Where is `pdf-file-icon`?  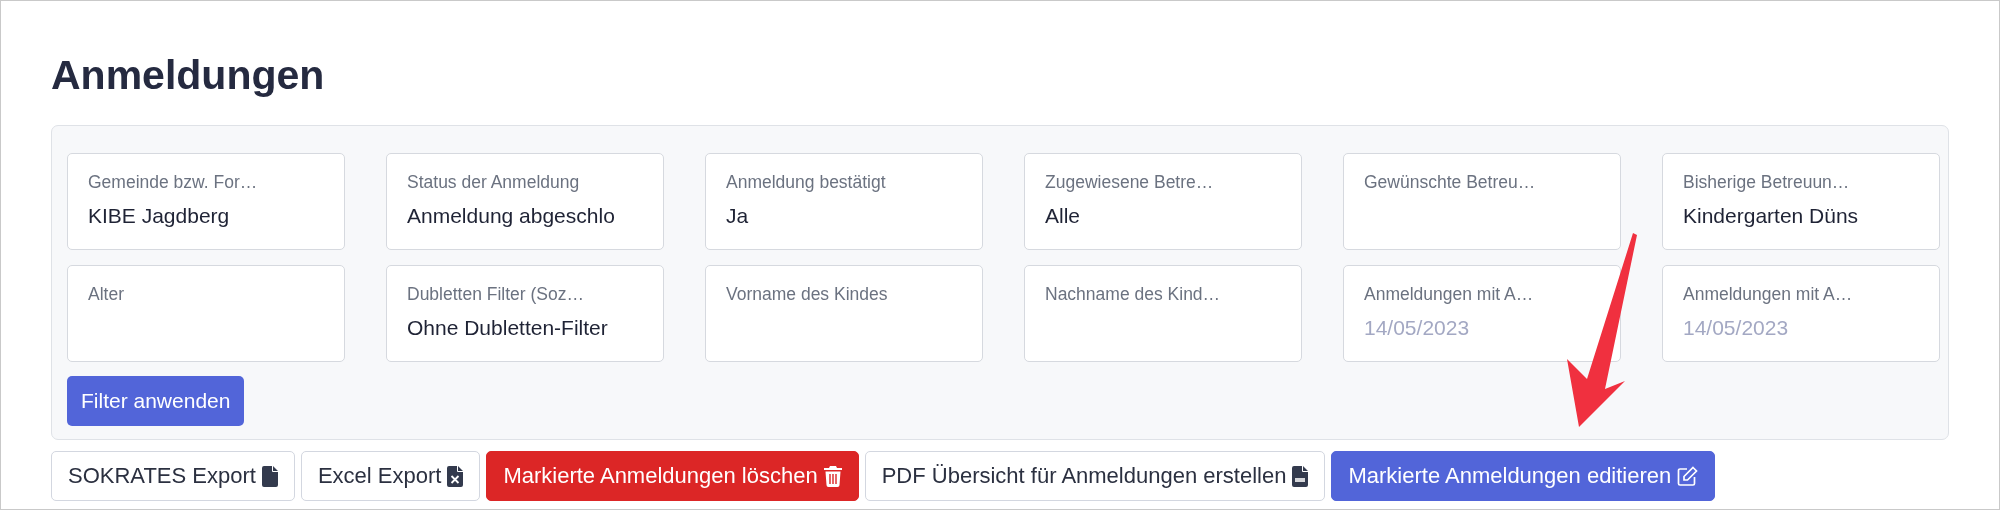 pdf-file-icon is located at coordinates (1300, 476).